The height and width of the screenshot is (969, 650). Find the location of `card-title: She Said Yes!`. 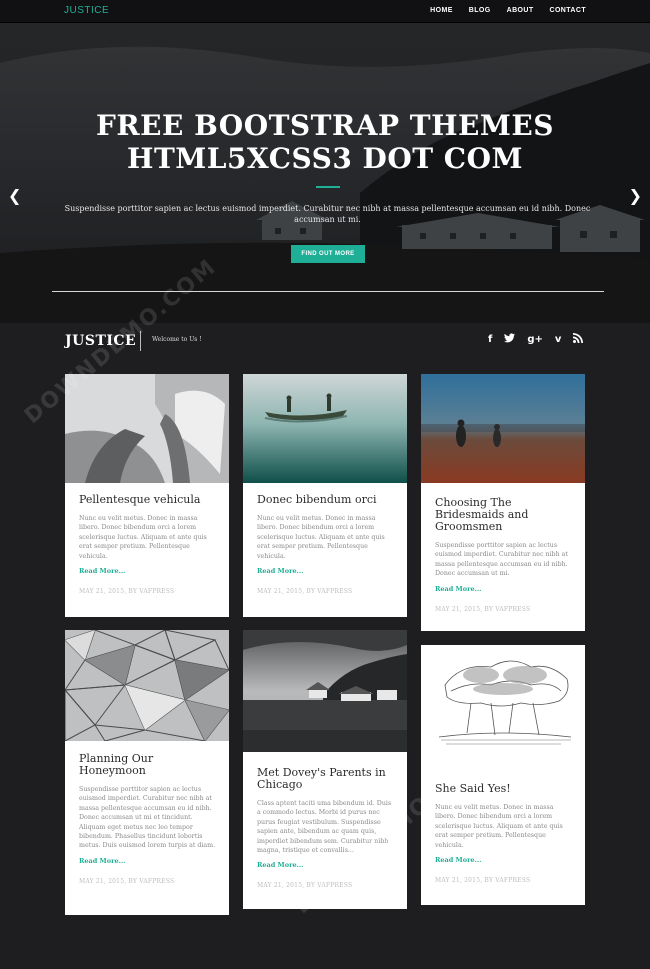

card-title: She Said Yes! is located at coordinates (504, 789).